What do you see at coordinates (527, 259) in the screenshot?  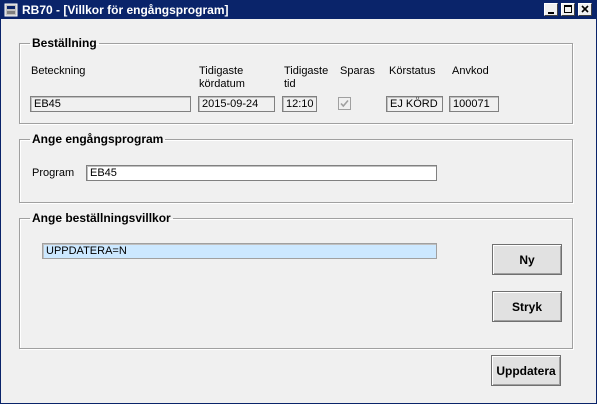 I see `ny-button: Ny` at bounding box center [527, 259].